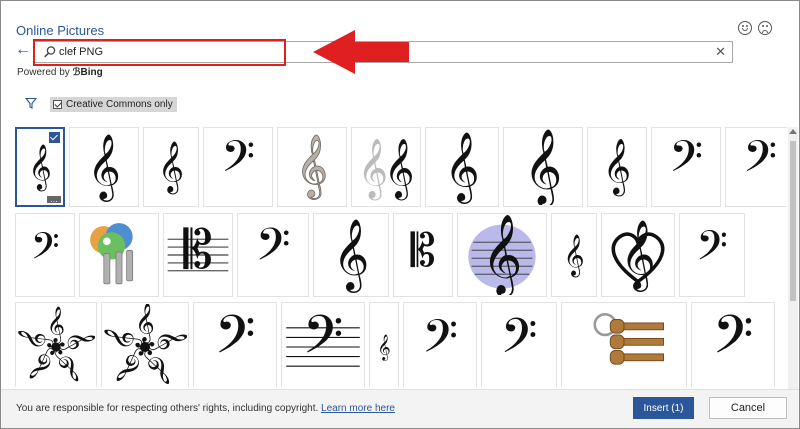 The image size is (800, 429). What do you see at coordinates (358, 408) in the screenshot?
I see `learn-more-link: Learn more here` at bounding box center [358, 408].